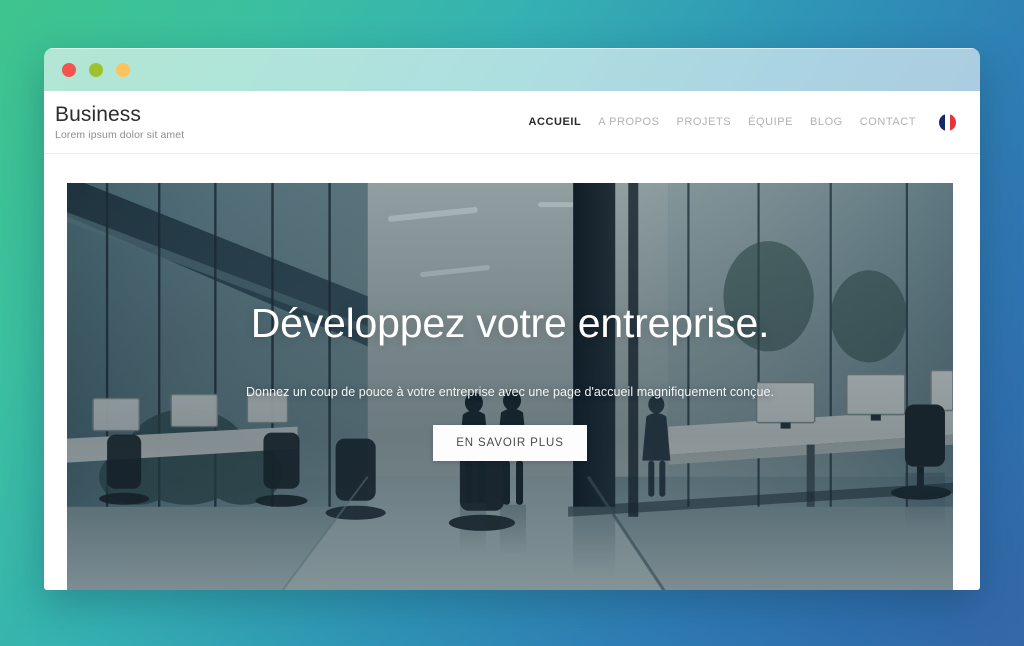 This screenshot has height=646, width=1024. Describe the element at coordinates (555, 122) in the screenshot. I see `nav-item-accueil: ACCUEIL` at that location.